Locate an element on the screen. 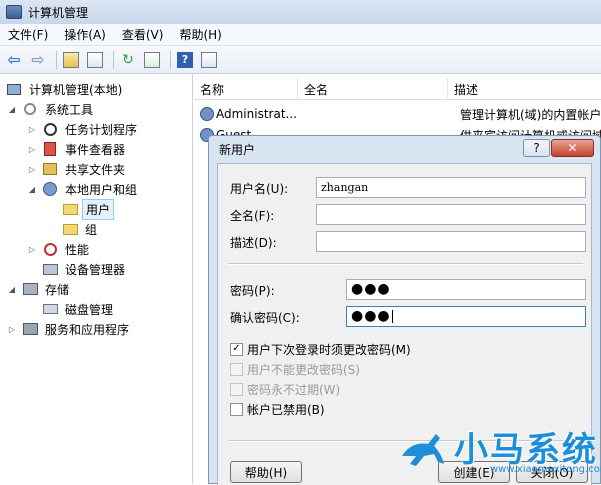 The image size is (601, 485). column-header-fullname: 全名 is located at coordinates (373, 89).